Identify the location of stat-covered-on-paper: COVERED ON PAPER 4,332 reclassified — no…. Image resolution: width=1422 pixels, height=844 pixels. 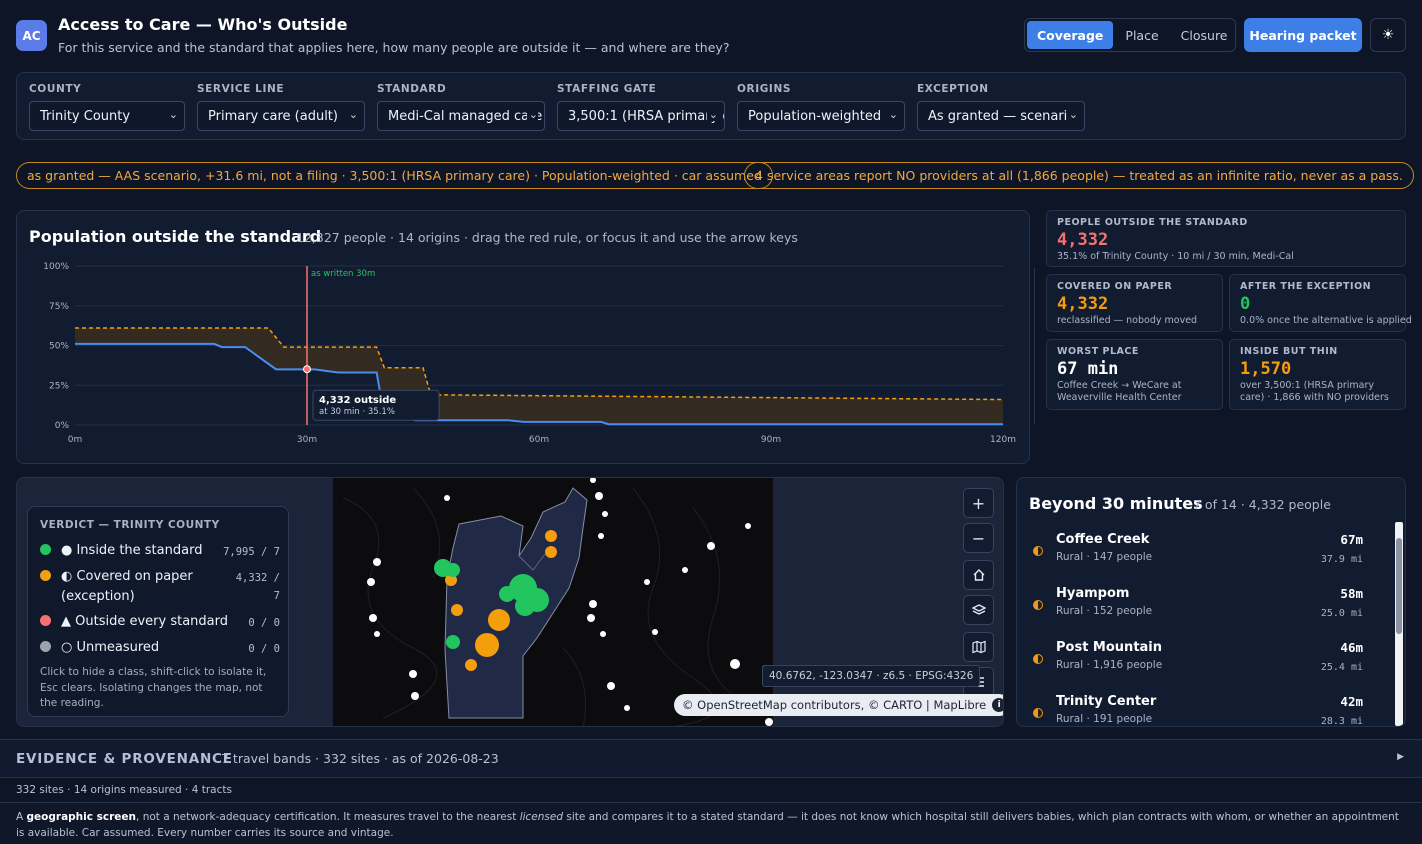
(1134, 303).